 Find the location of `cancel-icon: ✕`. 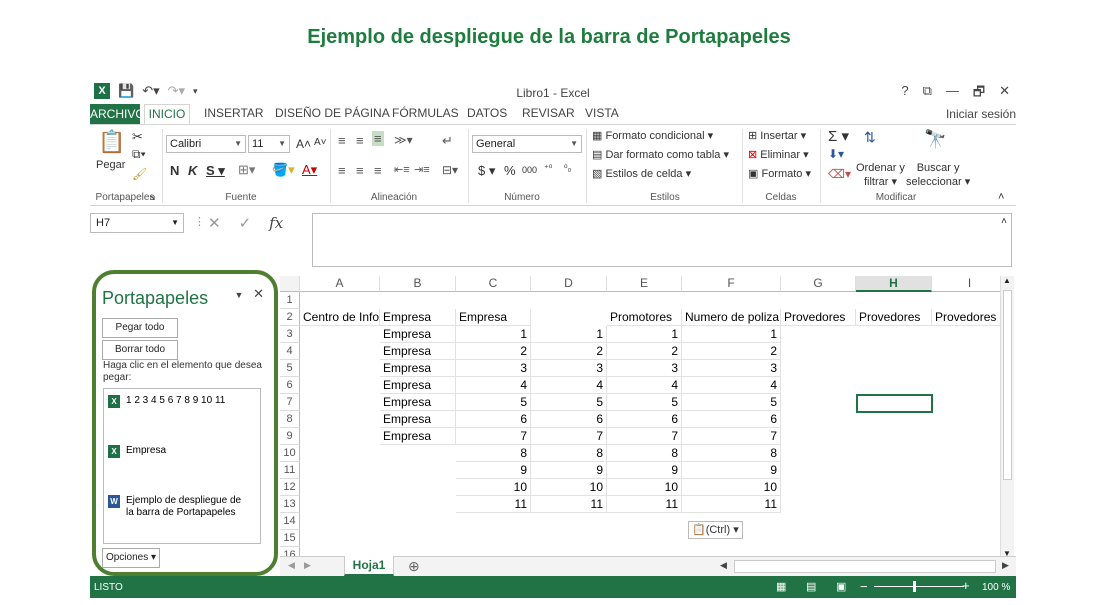

cancel-icon: ✕ is located at coordinates (214, 223).